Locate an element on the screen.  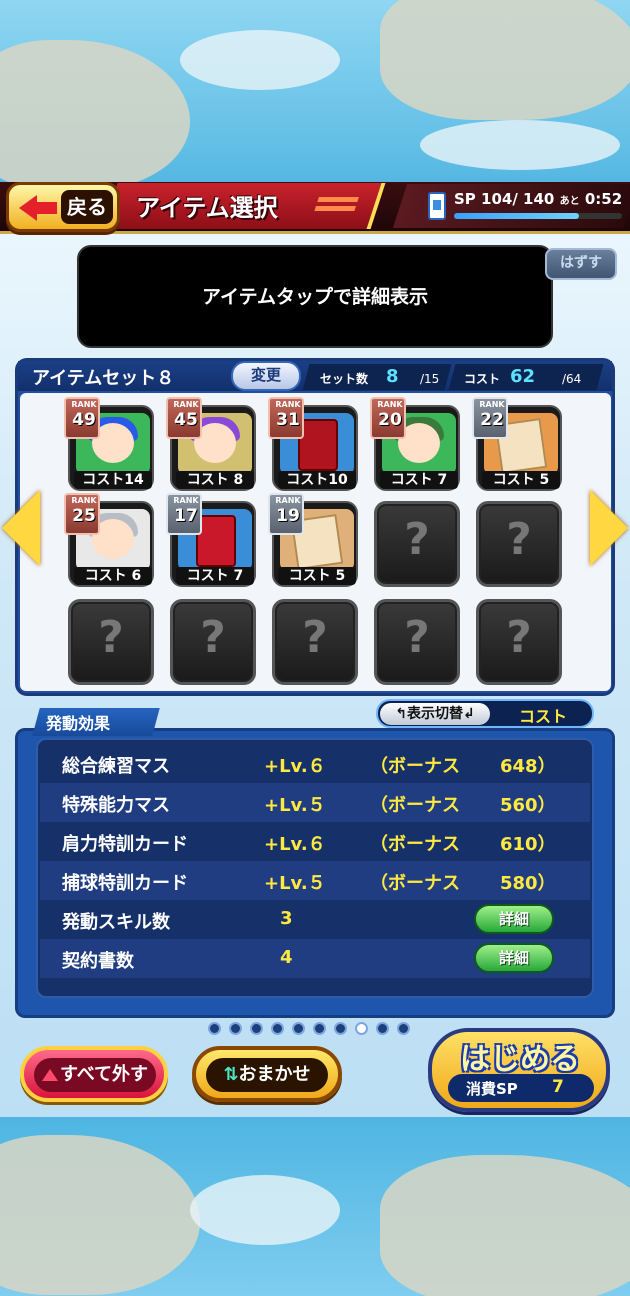
item-cost: コスト 7 is located at coordinates (419, 480).